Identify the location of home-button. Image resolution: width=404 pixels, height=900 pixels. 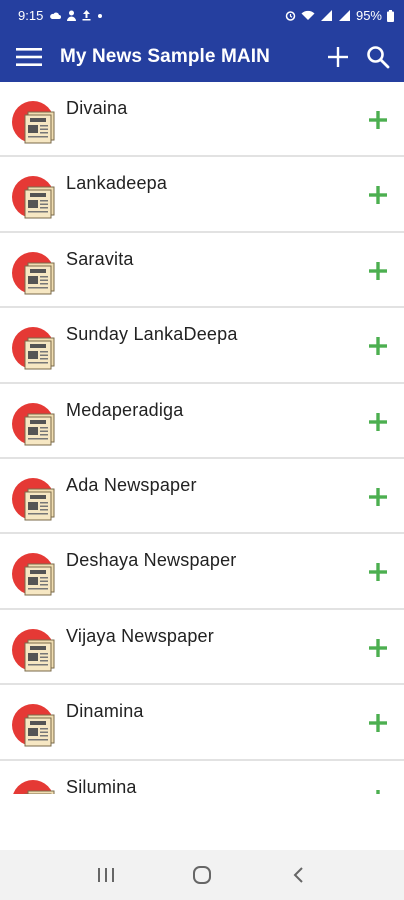
(202, 875).